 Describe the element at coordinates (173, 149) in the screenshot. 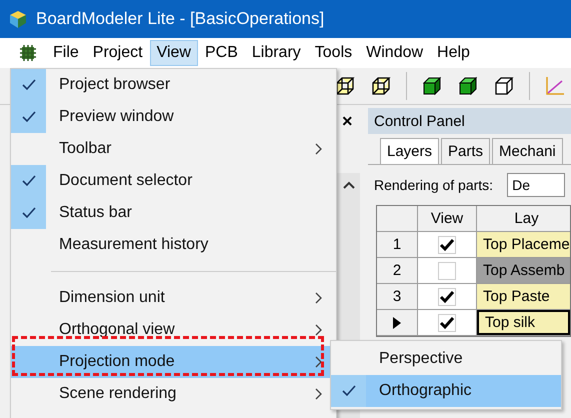

I see `menu-option: Toolbar` at that location.